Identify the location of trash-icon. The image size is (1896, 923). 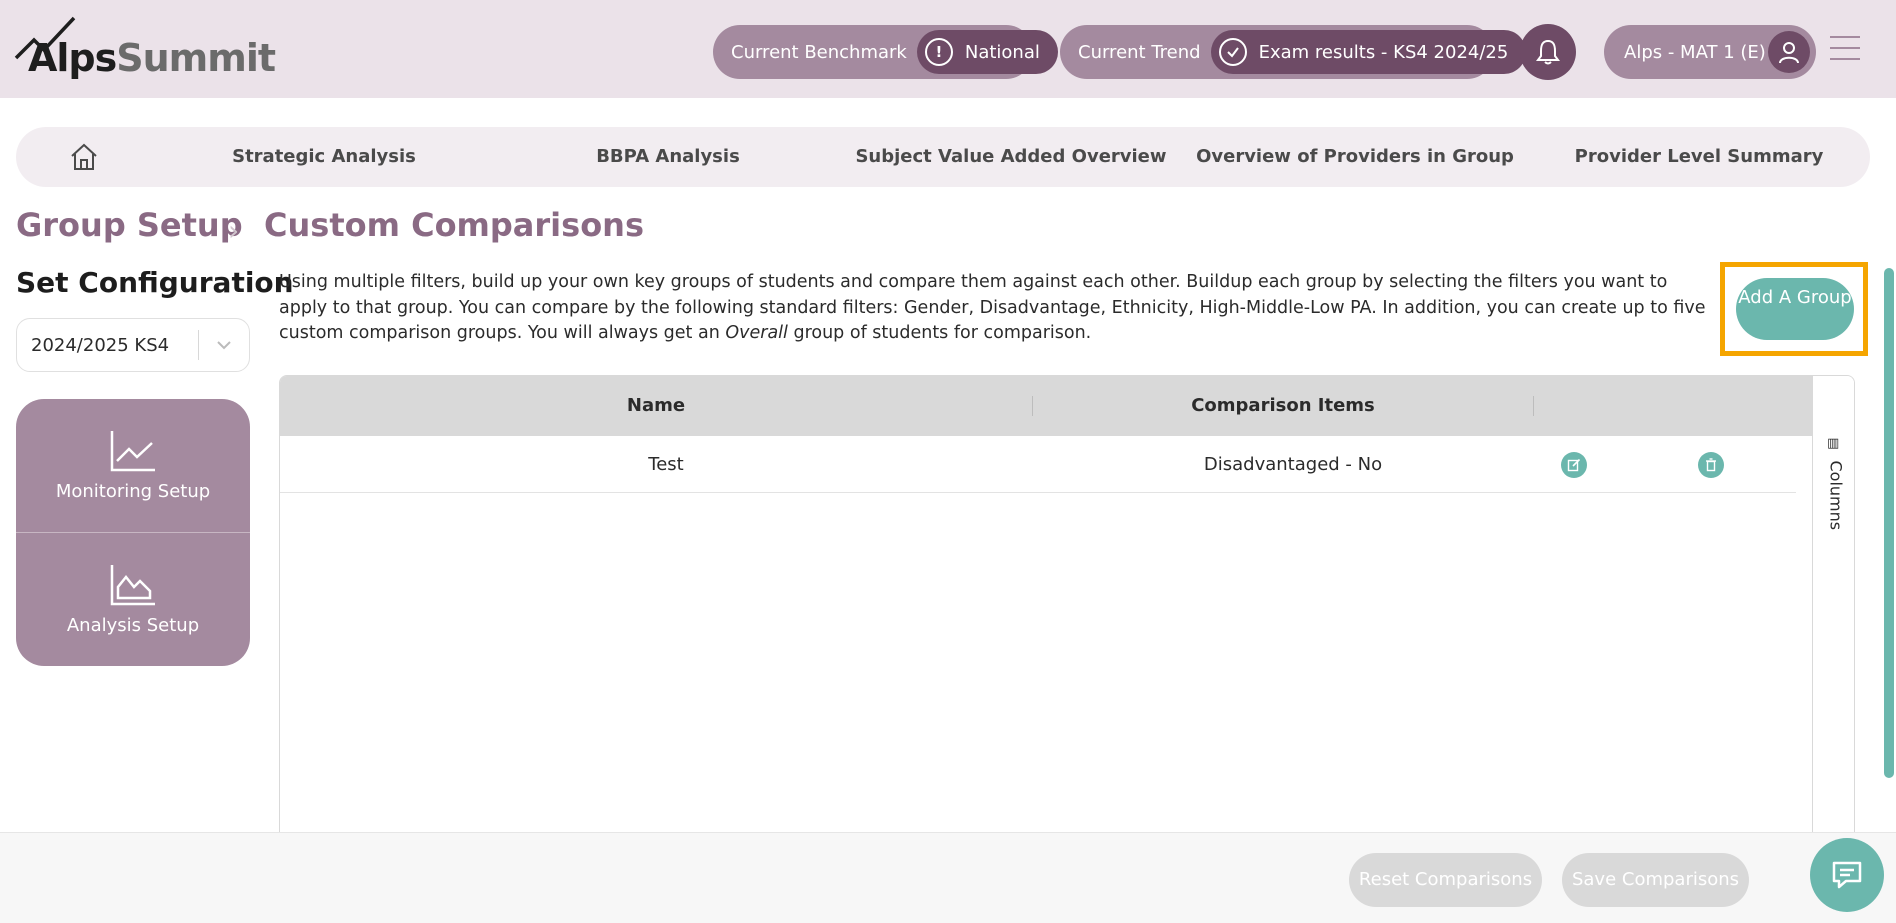
(1711, 465).